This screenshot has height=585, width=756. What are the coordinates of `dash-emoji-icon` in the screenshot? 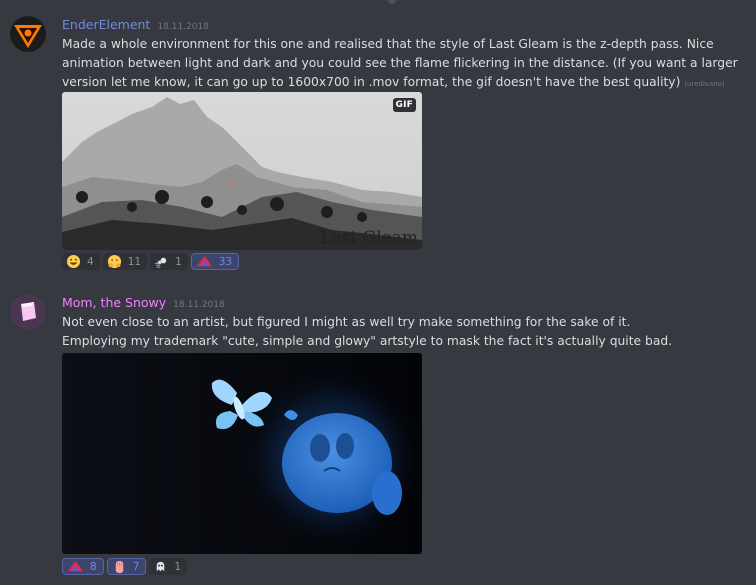 It's located at (161, 262).